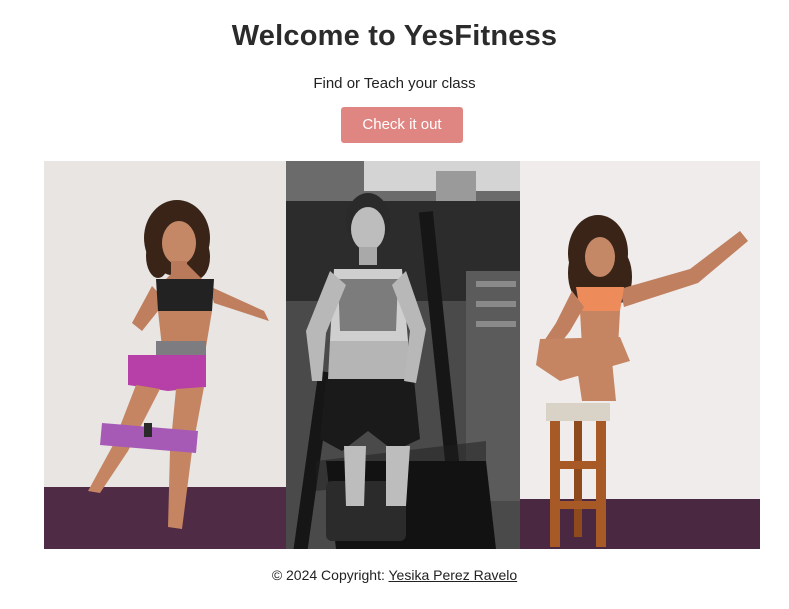 This screenshot has height=609, width=789. Describe the element at coordinates (402, 125) in the screenshot. I see `check-it-out-button: Check it out` at that location.